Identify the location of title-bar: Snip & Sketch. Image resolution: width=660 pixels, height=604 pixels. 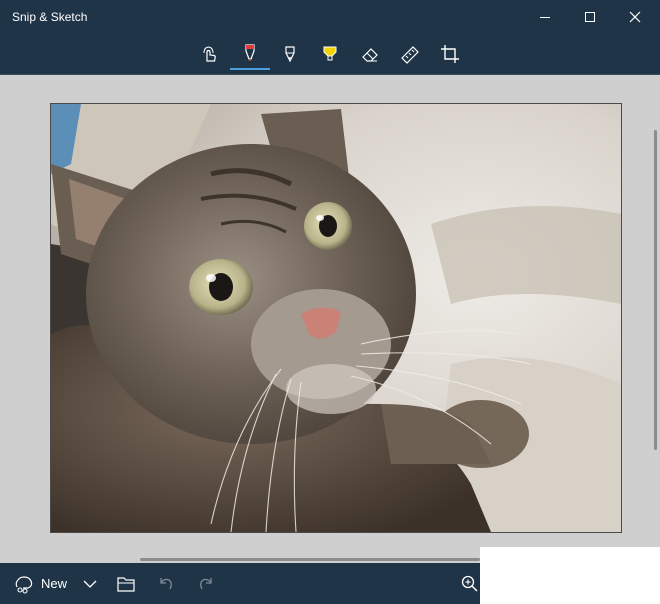
(330, 17).